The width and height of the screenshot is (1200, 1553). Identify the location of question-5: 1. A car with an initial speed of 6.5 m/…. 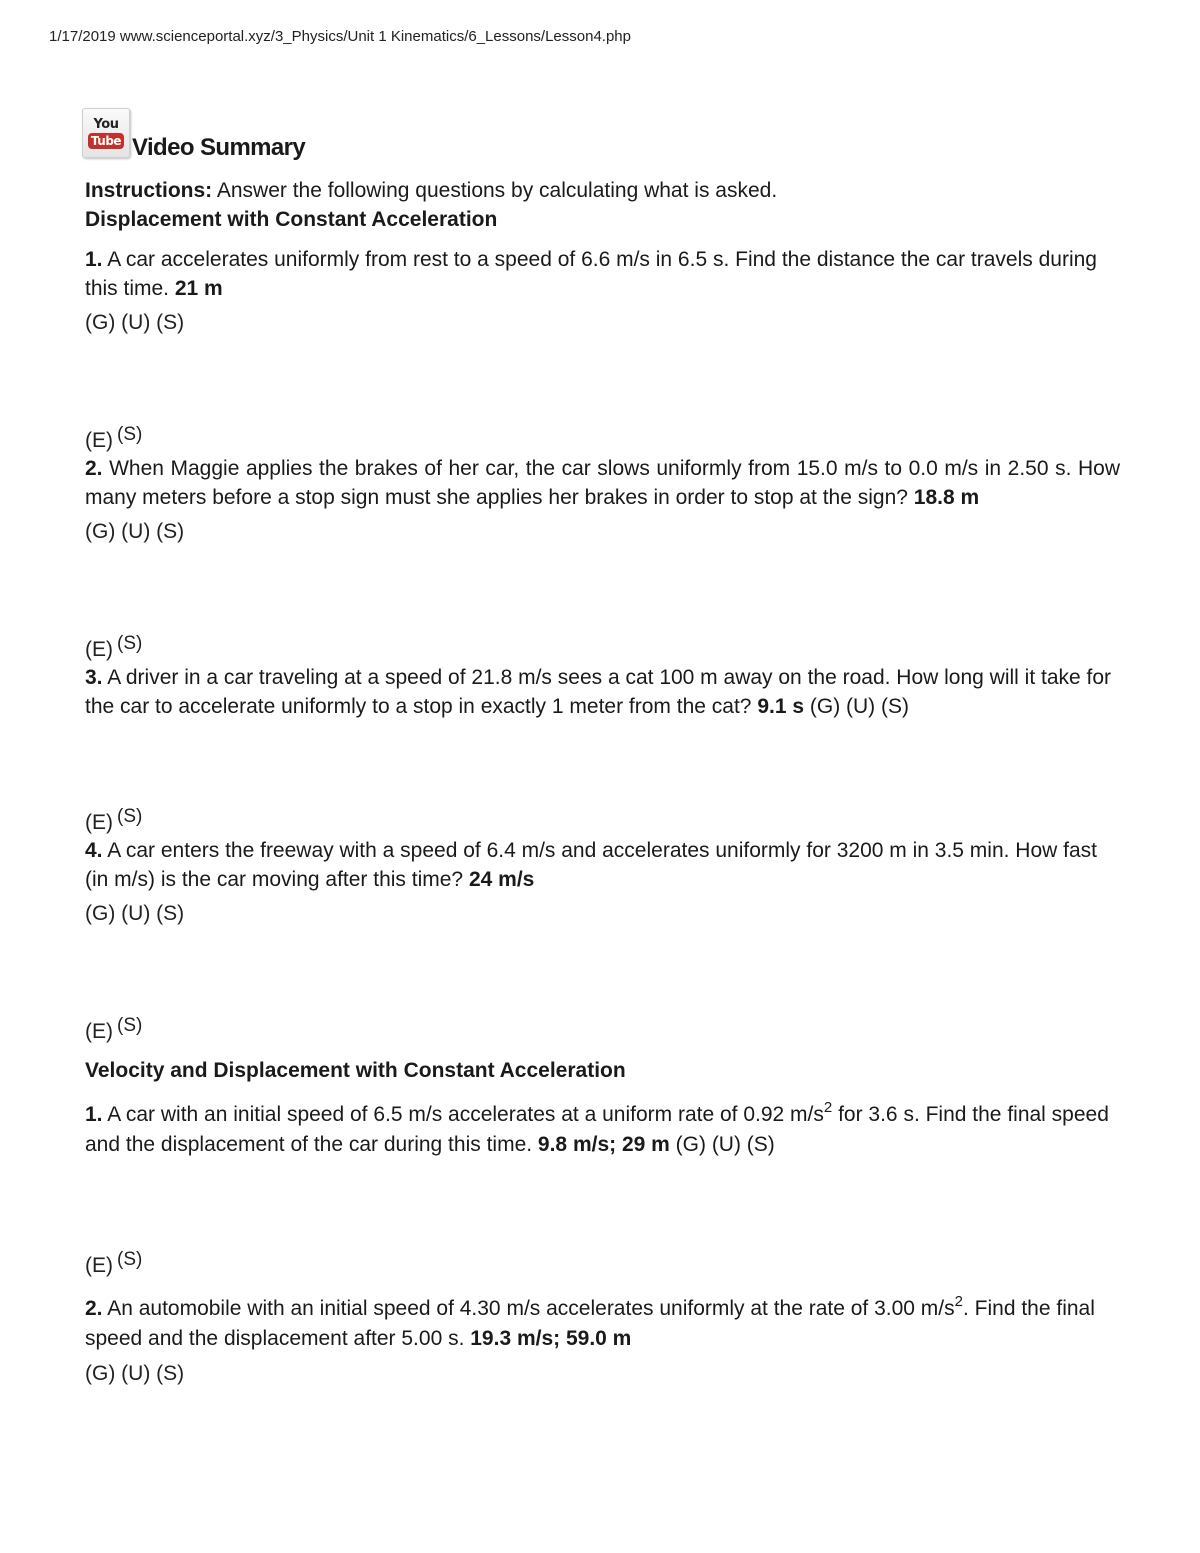
(602, 1130).